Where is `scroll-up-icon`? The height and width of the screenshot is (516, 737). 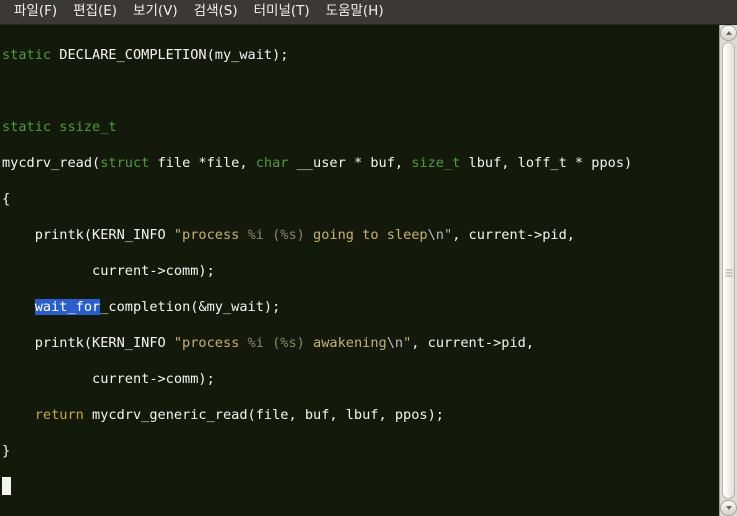 scroll-up-icon is located at coordinates (728, 33).